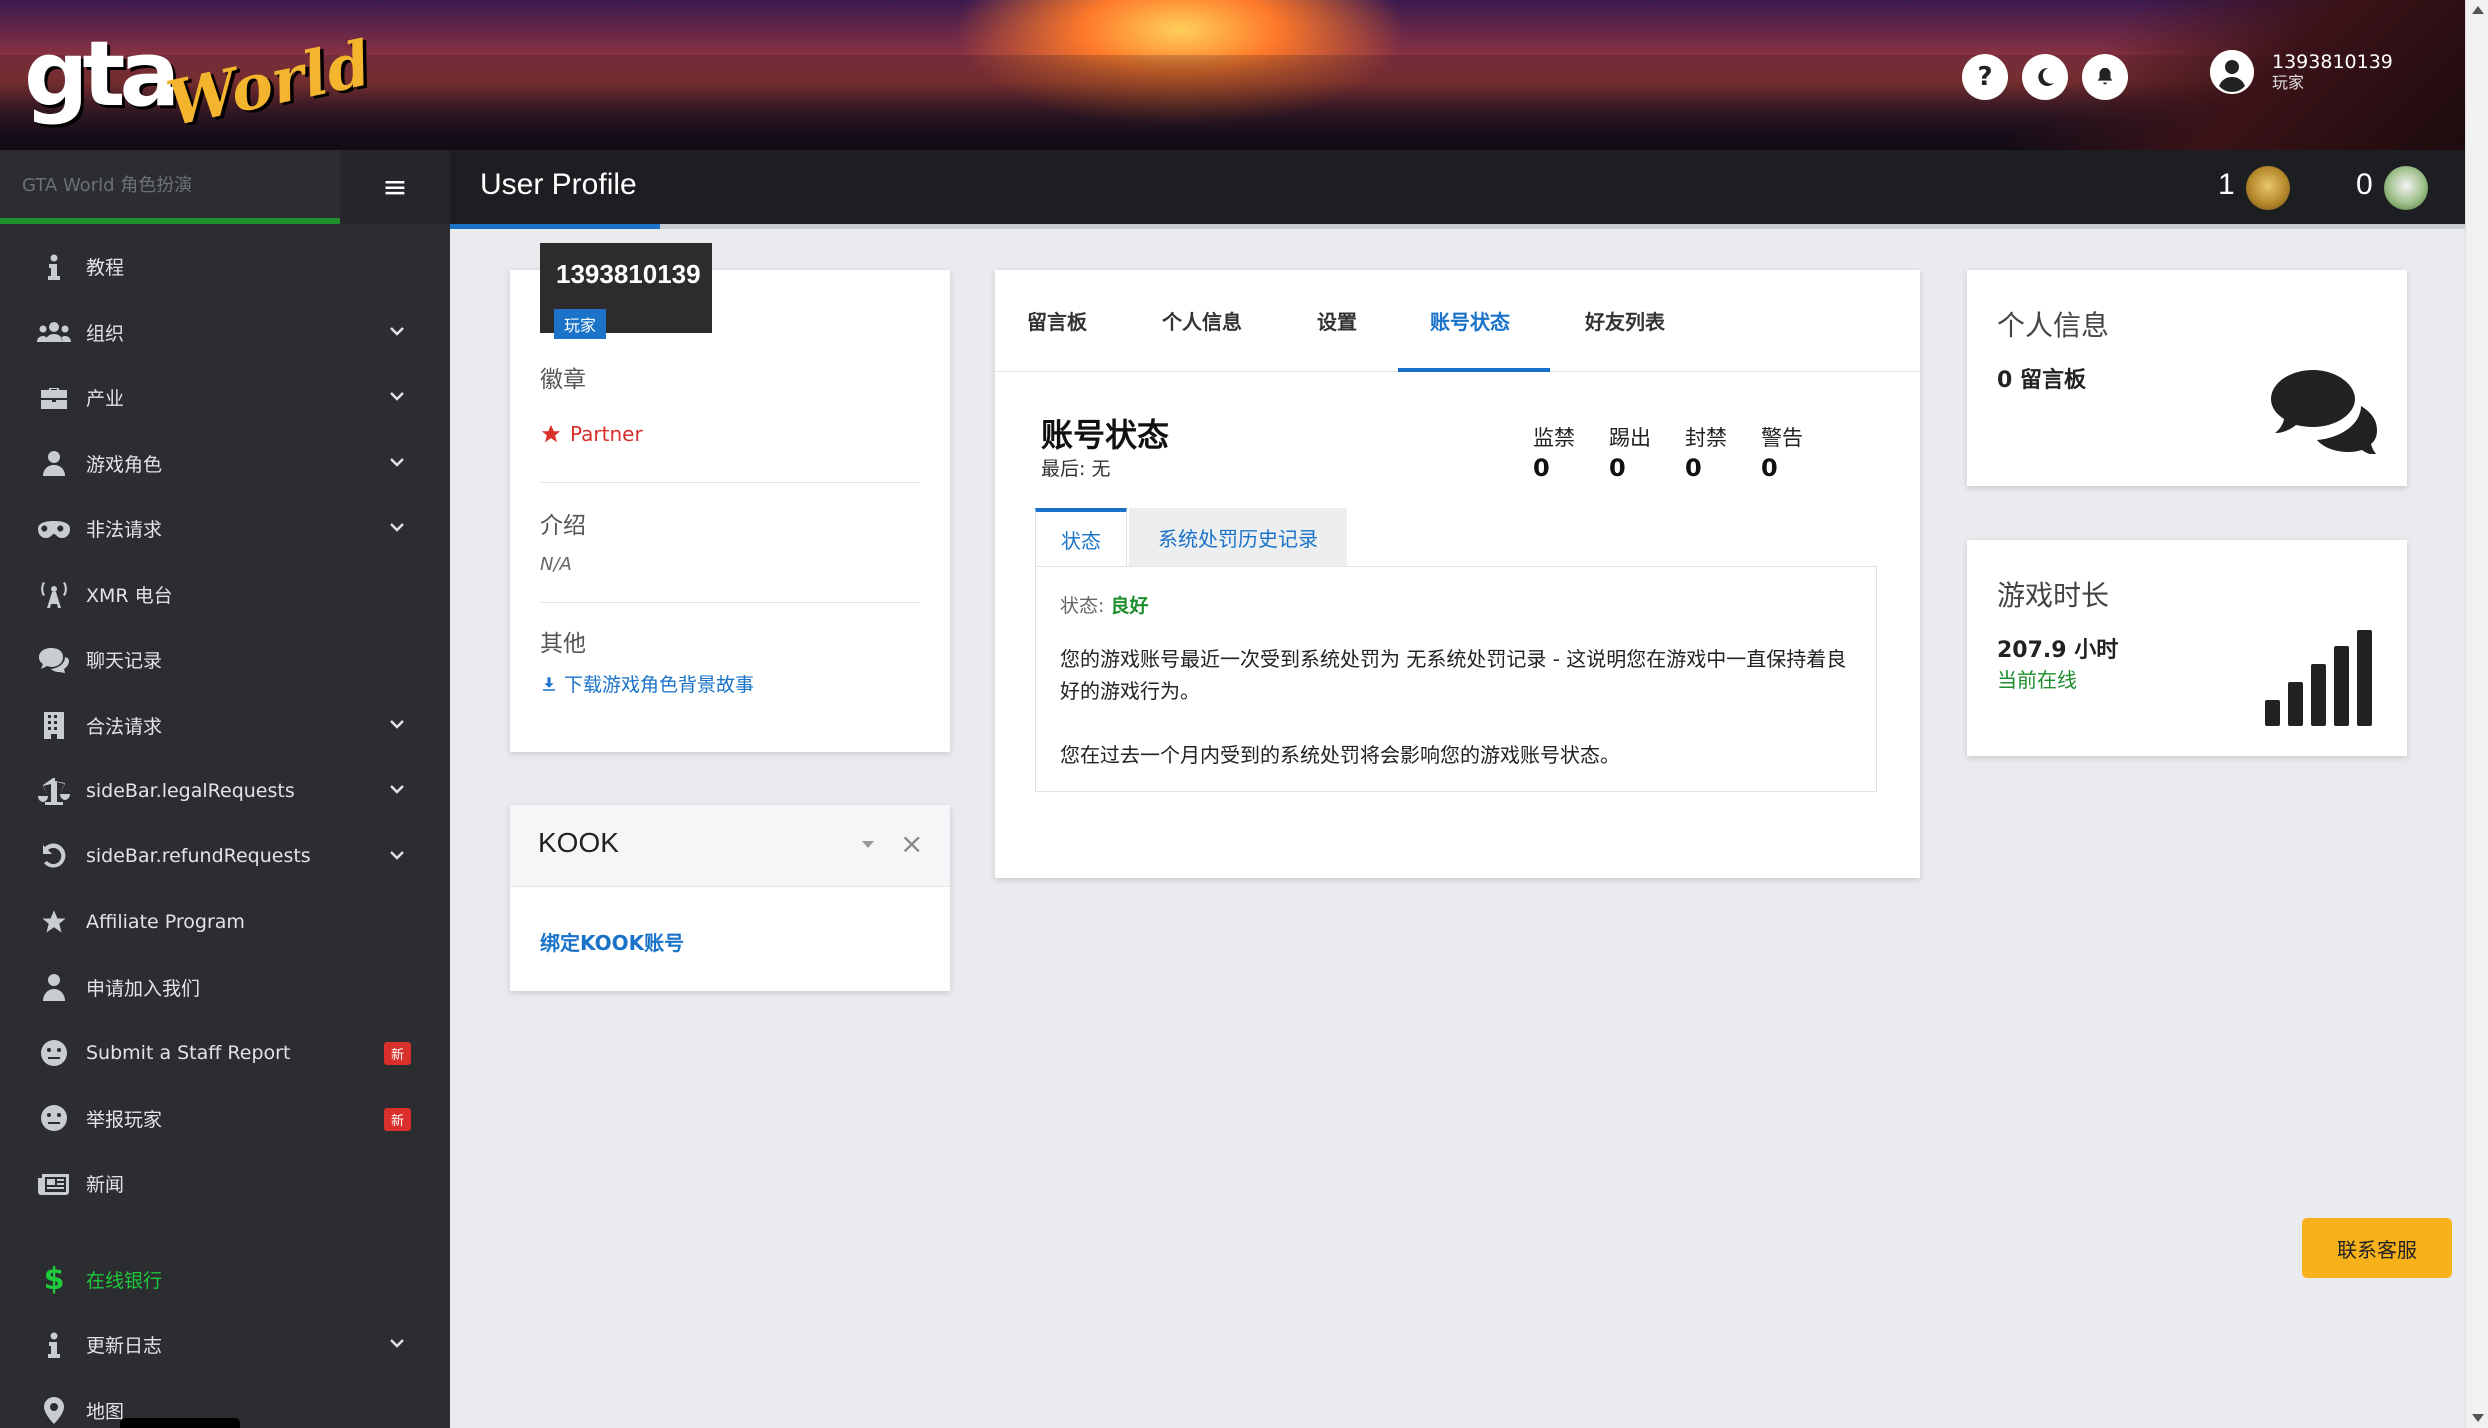 Image resolution: width=2488 pixels, height=1428 pixels. Describe the element at coordinates (1057, 320) in the screenshot. I see `tab-message-board: 留言板` at that location.